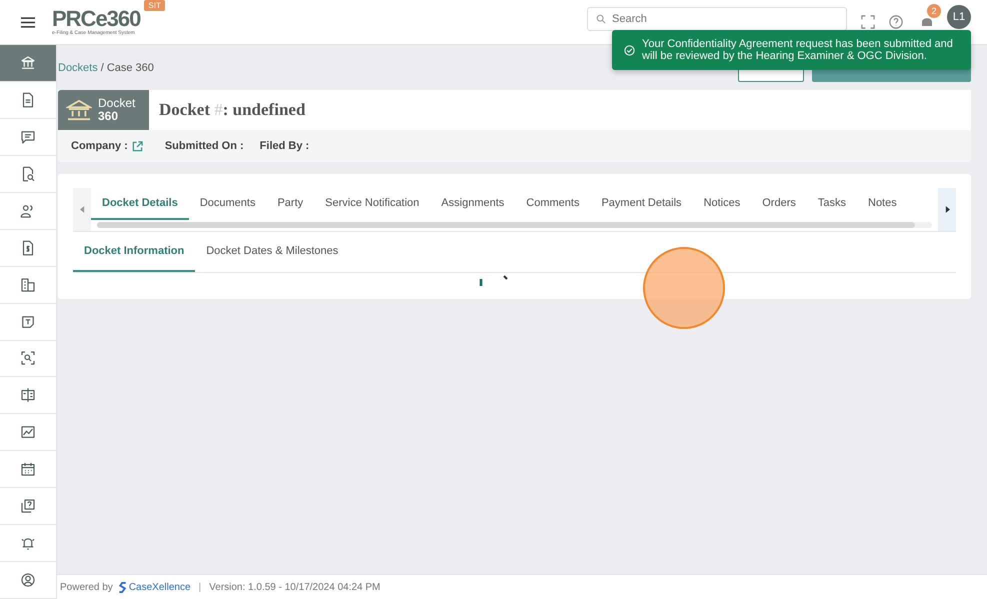 This screenshot has height=599, width=987. What do you see at coordinates (122, 587) in the screenshot?
I see `brand-logo-icon` at bounding box center [122, 587].